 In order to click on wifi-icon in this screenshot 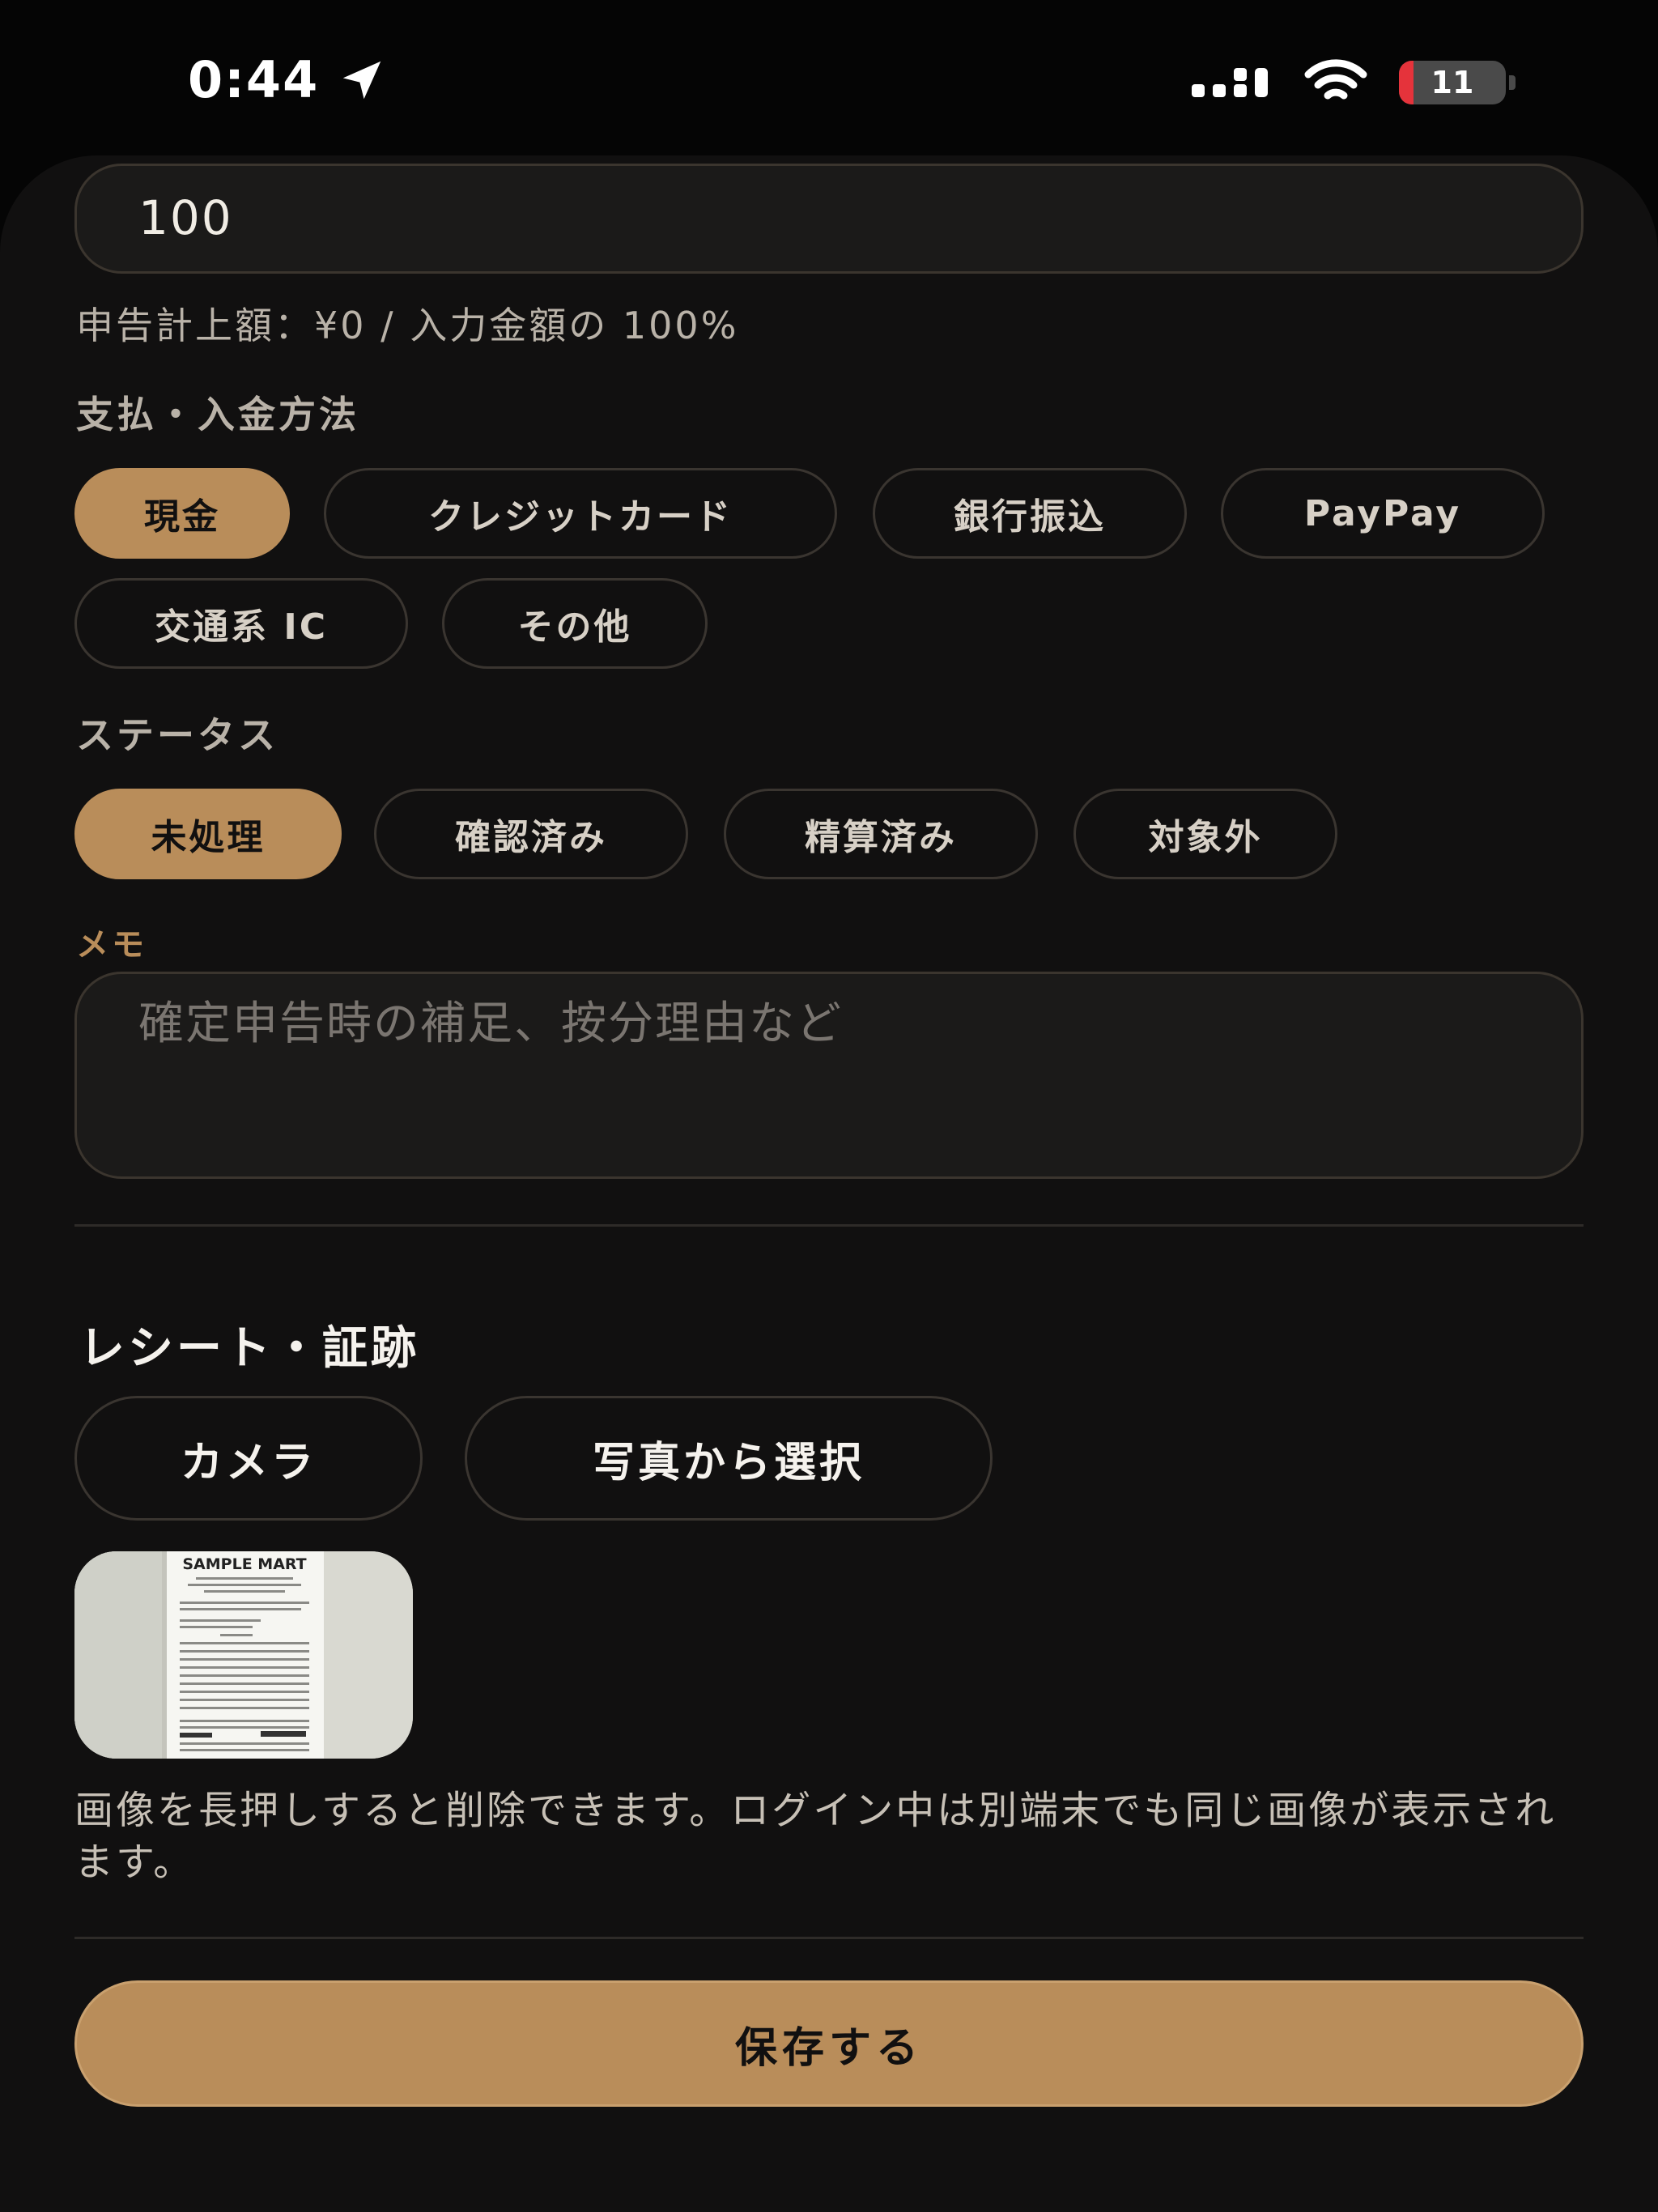, I will do `click(1335, 79)`.